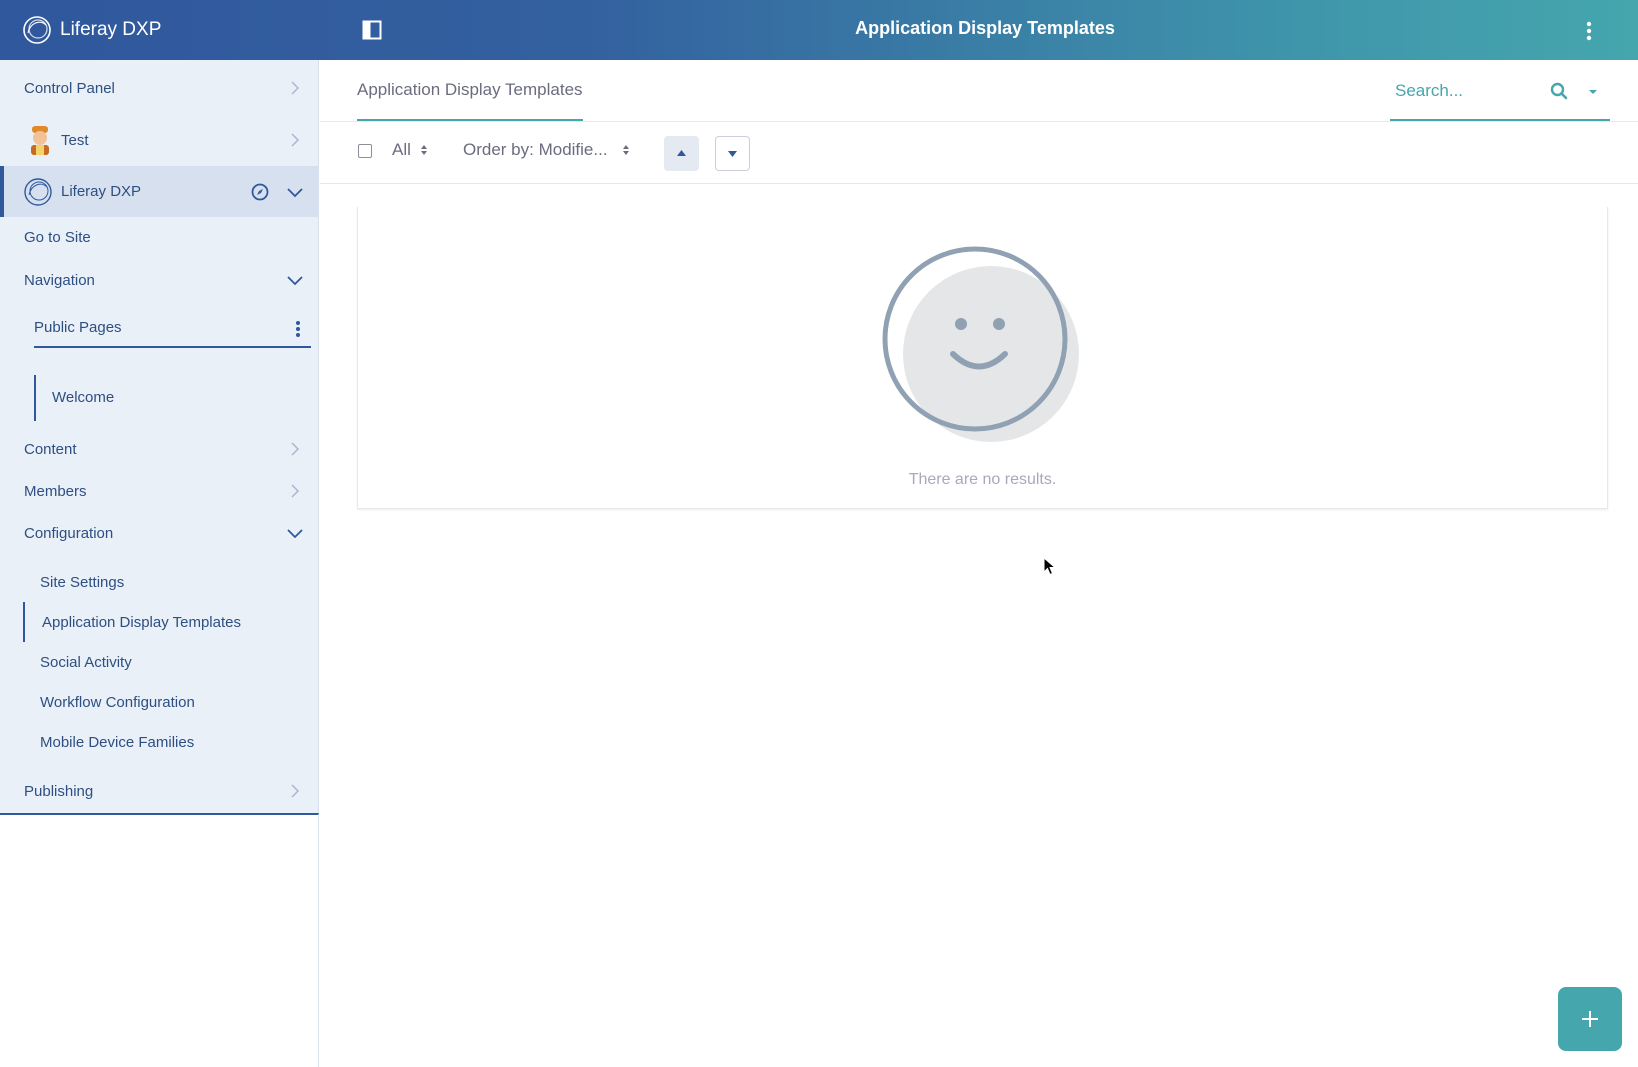  Describe the element at coordinates (159, 191) in the screenshot. I see `sidebar-item-site: Liferay DXP` at that location.